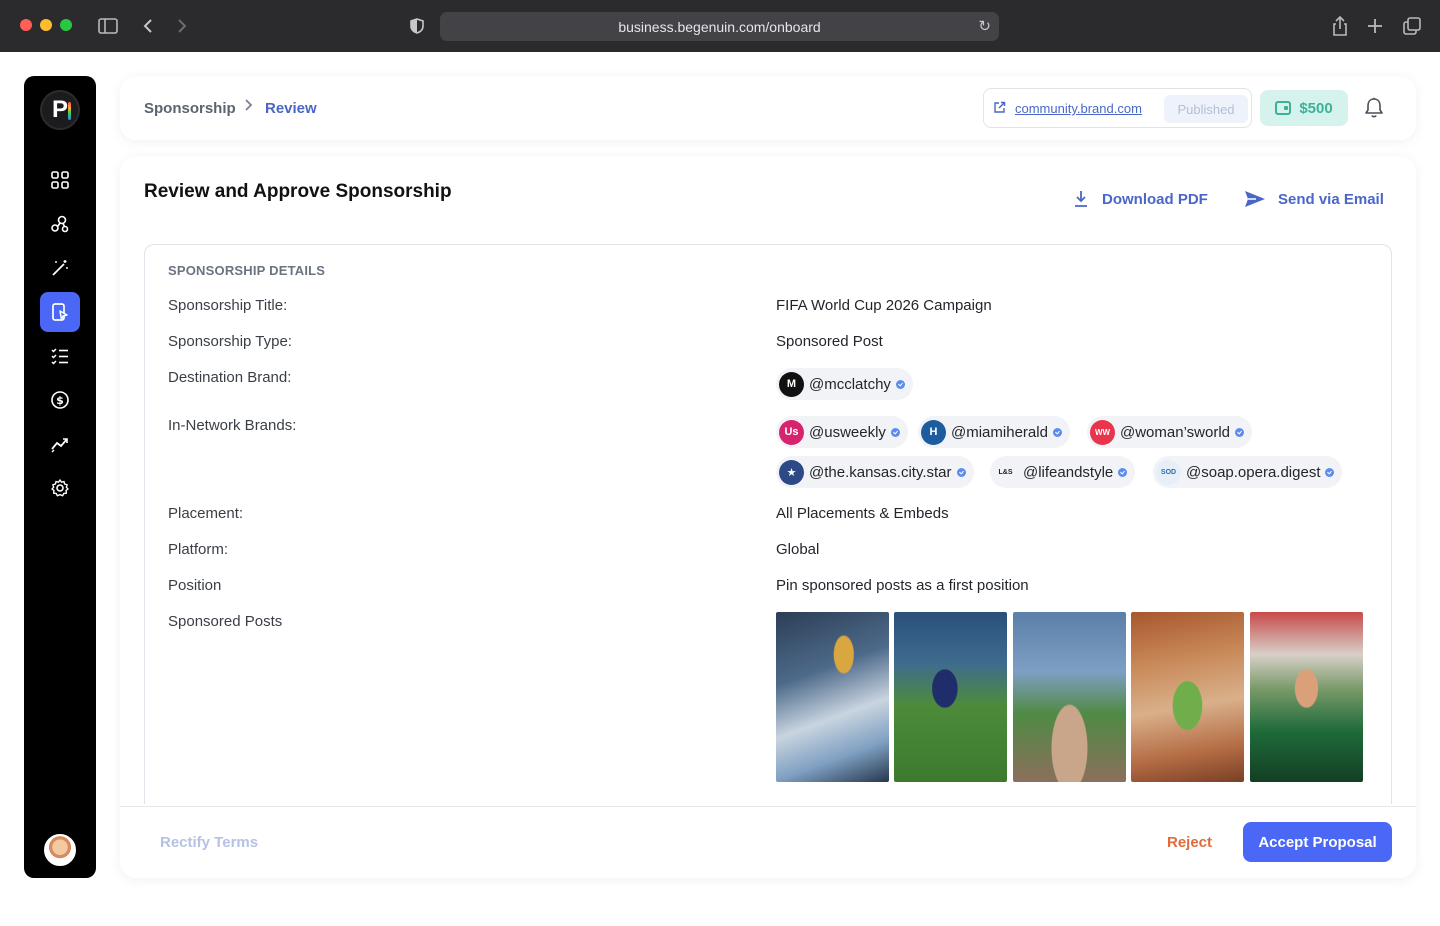 This screenshot has width=1440, height=926. I want to click on brand-chip-usweekly: Us @usweekly, so click(842, 432).